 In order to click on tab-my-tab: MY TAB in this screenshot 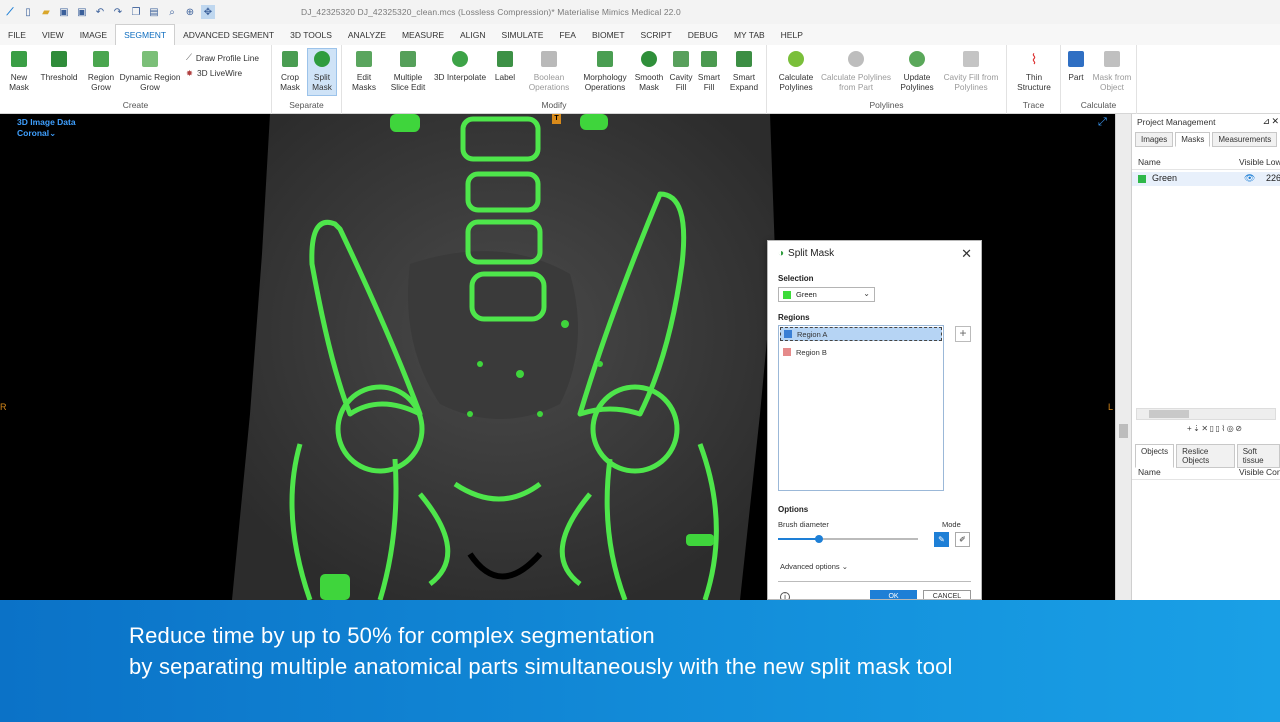, I will do `click(749, 34)`.